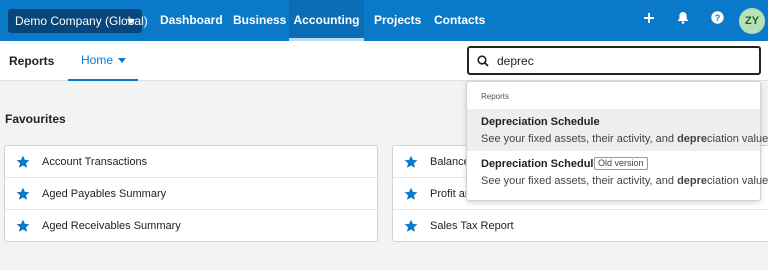  What do you see at coordinates (649, 20) in the screenshot?
I see `plus-icon` at bounding box center [649, 20].